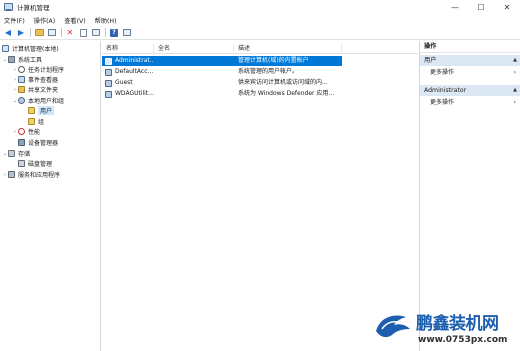 The width and height of the screenshot is (520, 351). Describe the element at coordinates (470, 73) in the screenshot. I see `more-actions-users: 更多操作 ›` at that location.